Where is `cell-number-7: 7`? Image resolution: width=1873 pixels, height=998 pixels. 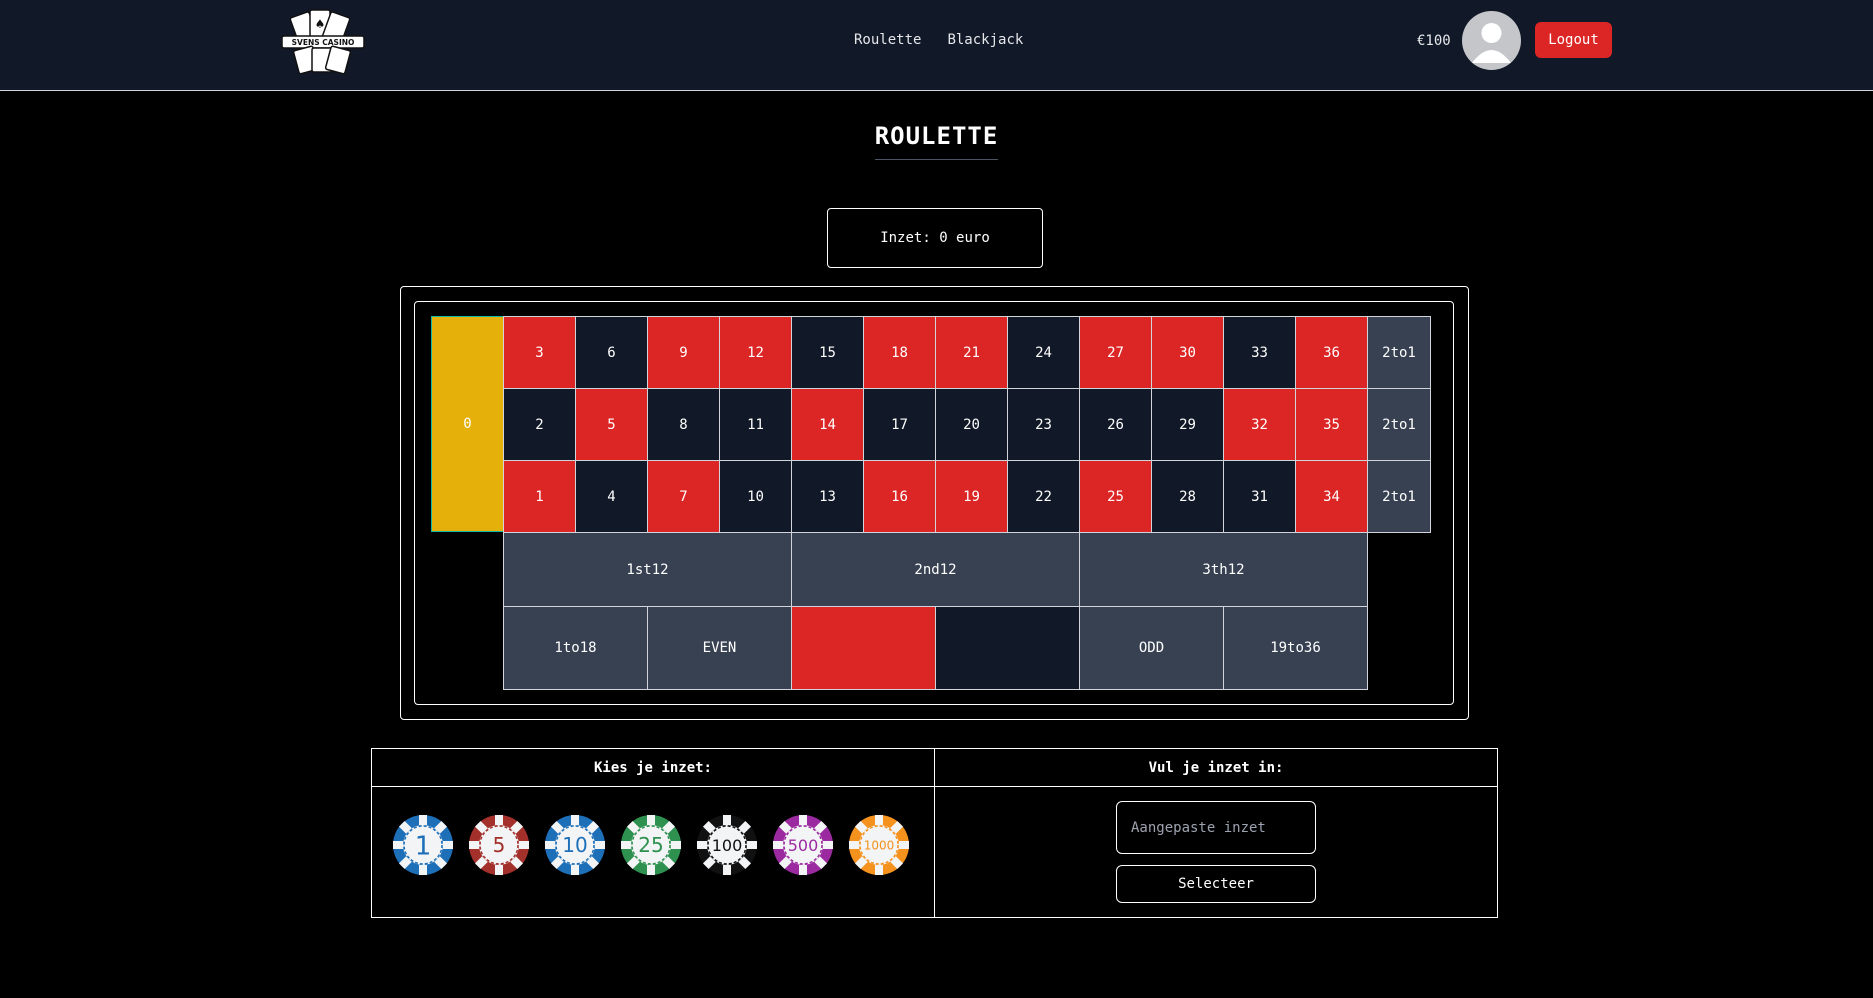
cell-number-7: 7 is located at coordinates (683, 496).